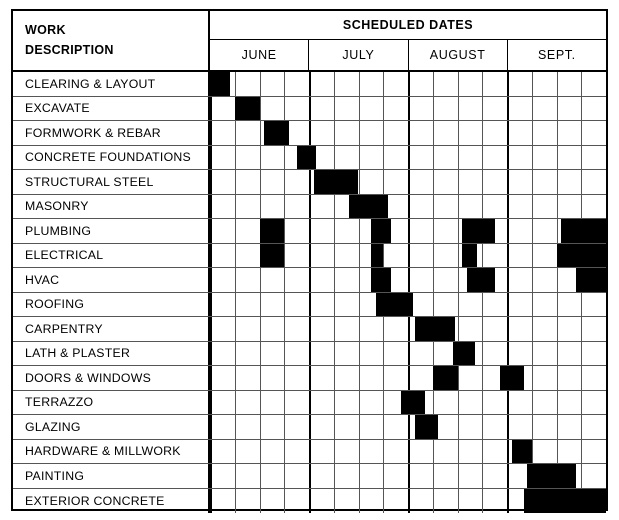 The image size is (619, 520). What do you see at coordinates (111, 427) in the screenshot?
I see `task-label: GLAZING` at bounding box center [111, 427].